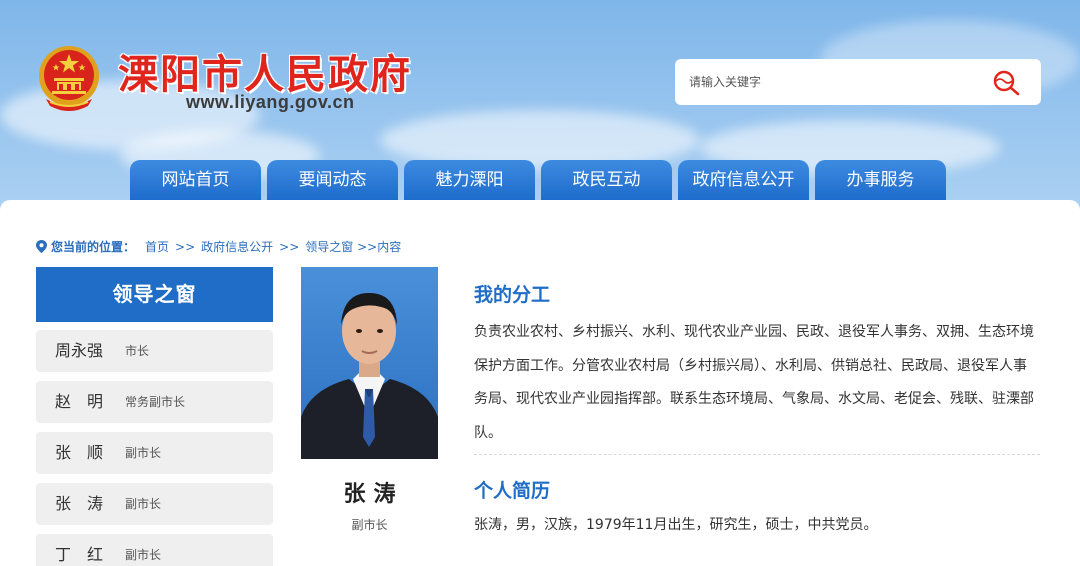  I want to click on search-icon, so click(1006, 82).